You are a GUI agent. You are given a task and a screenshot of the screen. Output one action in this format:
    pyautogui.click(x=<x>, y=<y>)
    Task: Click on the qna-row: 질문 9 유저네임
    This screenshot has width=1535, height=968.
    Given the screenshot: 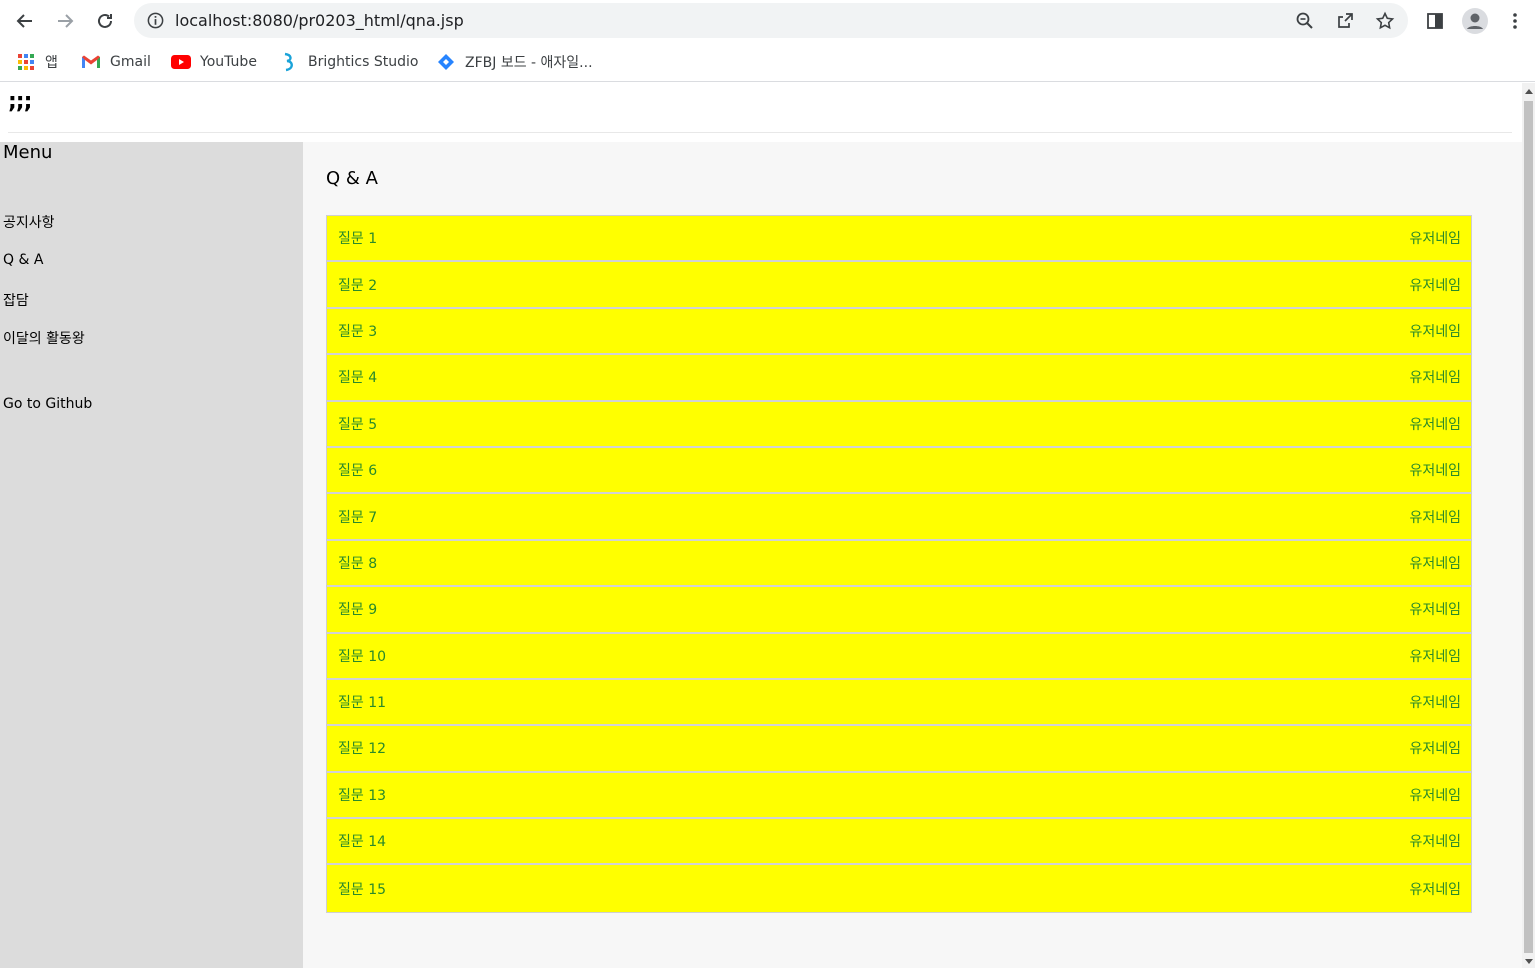 What is the action you would take?
    pyautogui.click(x=899, y=610)
    